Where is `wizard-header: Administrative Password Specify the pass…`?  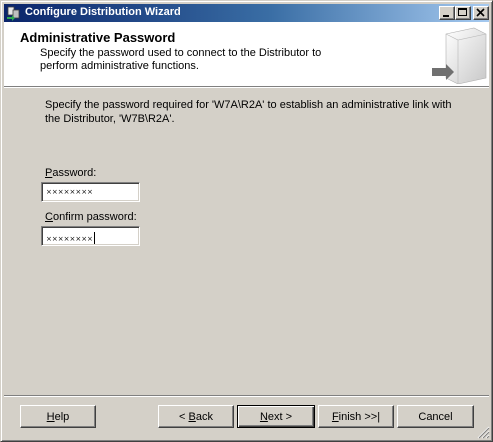
wizard-header: Administrative Password Specify the pass… is located at coordinates (246, 54).